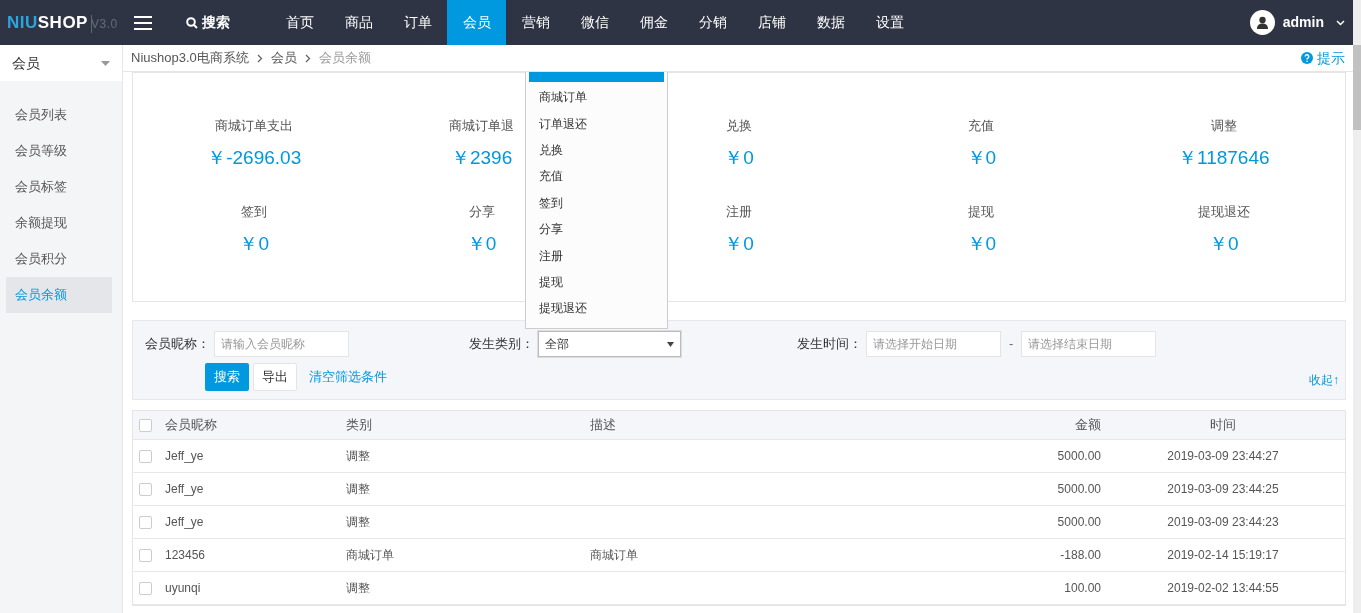 This screenshot has height=613, width=1361. I want to click on table-cell-text: 2019-03-09 23:44:25, so click(1223, 489).